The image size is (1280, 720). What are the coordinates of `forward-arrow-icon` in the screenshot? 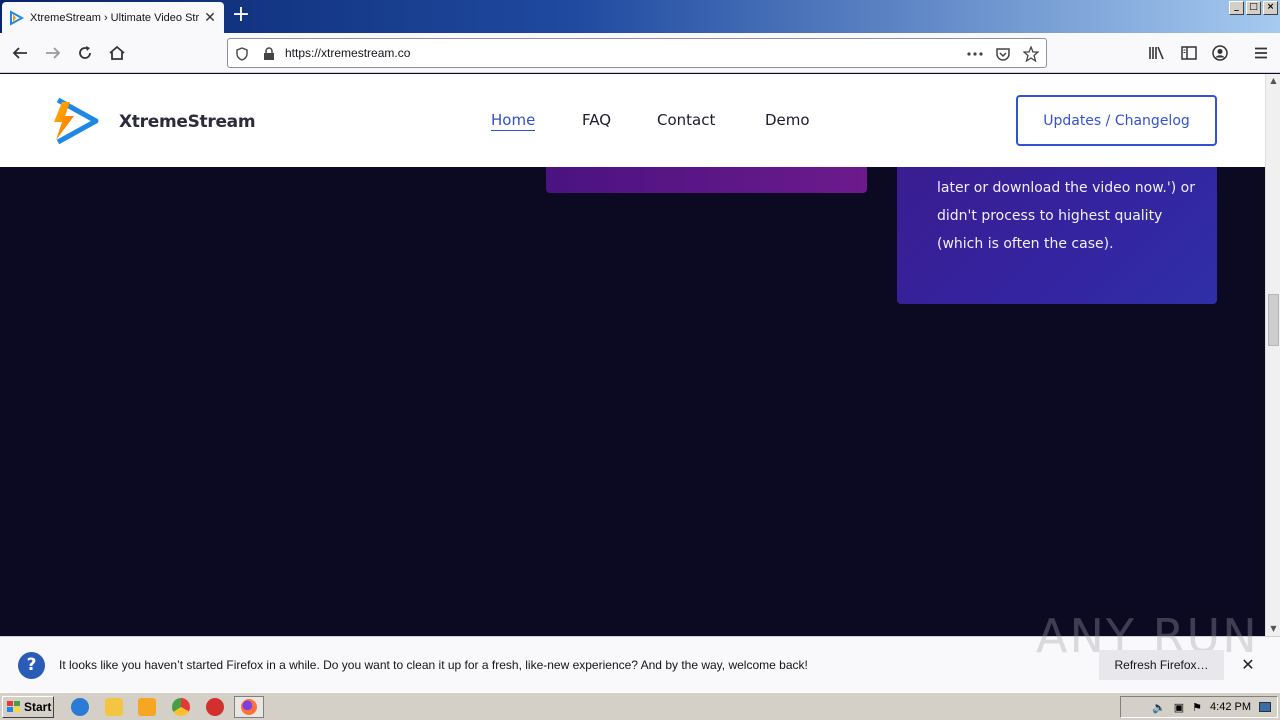 It's located at (53, 53).